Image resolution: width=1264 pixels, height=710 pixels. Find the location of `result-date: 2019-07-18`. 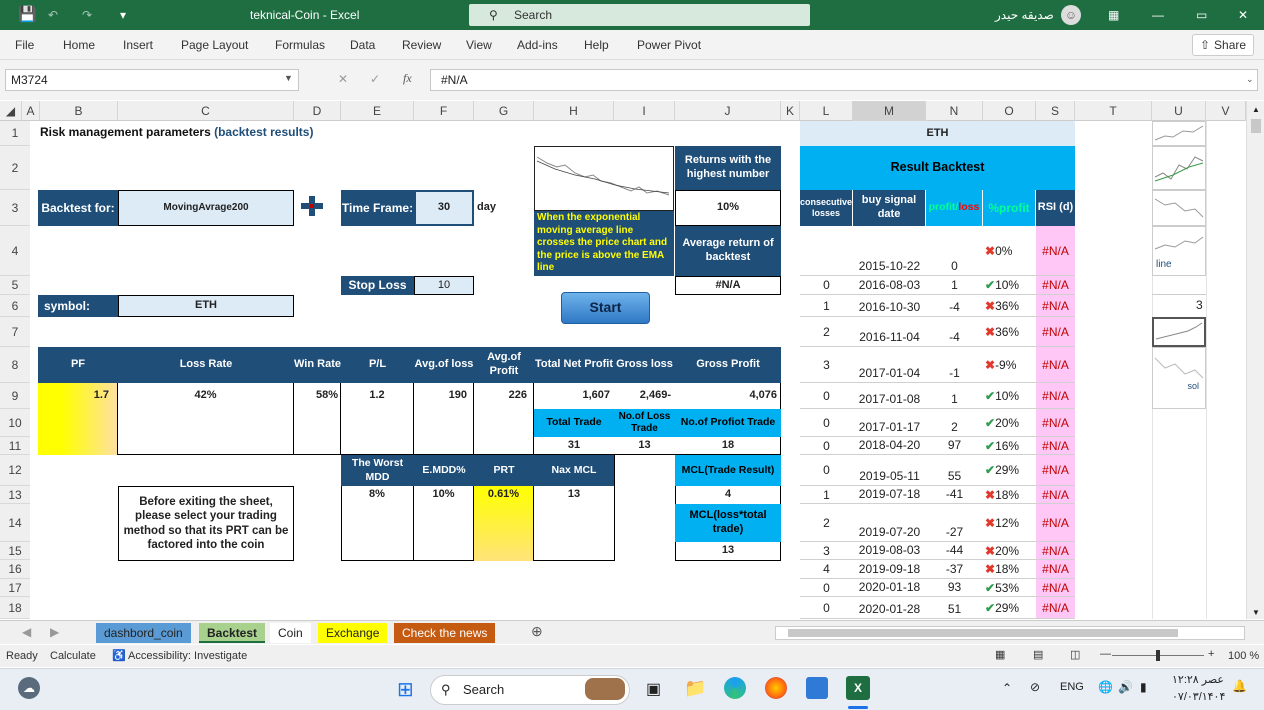

result-date: 2019-07-18 is located at coordinates (889, 495).